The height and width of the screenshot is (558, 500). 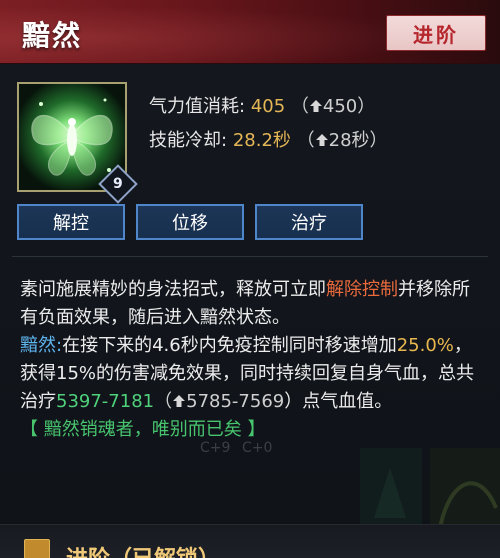 I want to click on advance-icon, so click(x=37, y=548).